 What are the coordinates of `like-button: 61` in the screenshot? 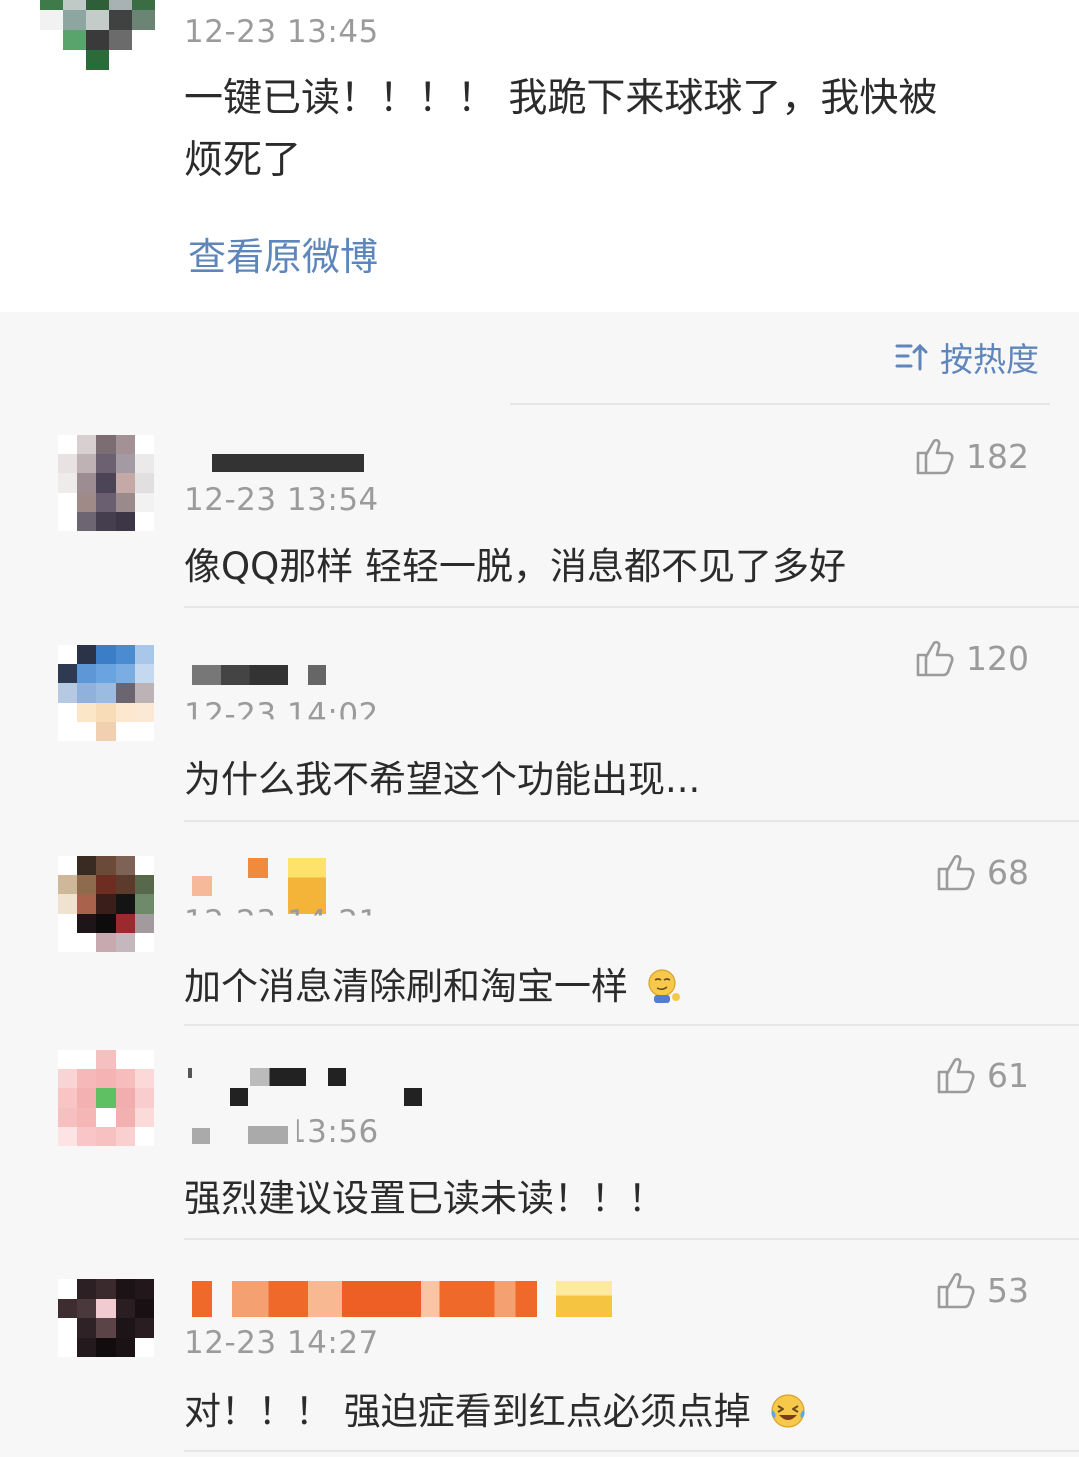 It's located at (982, 1075).